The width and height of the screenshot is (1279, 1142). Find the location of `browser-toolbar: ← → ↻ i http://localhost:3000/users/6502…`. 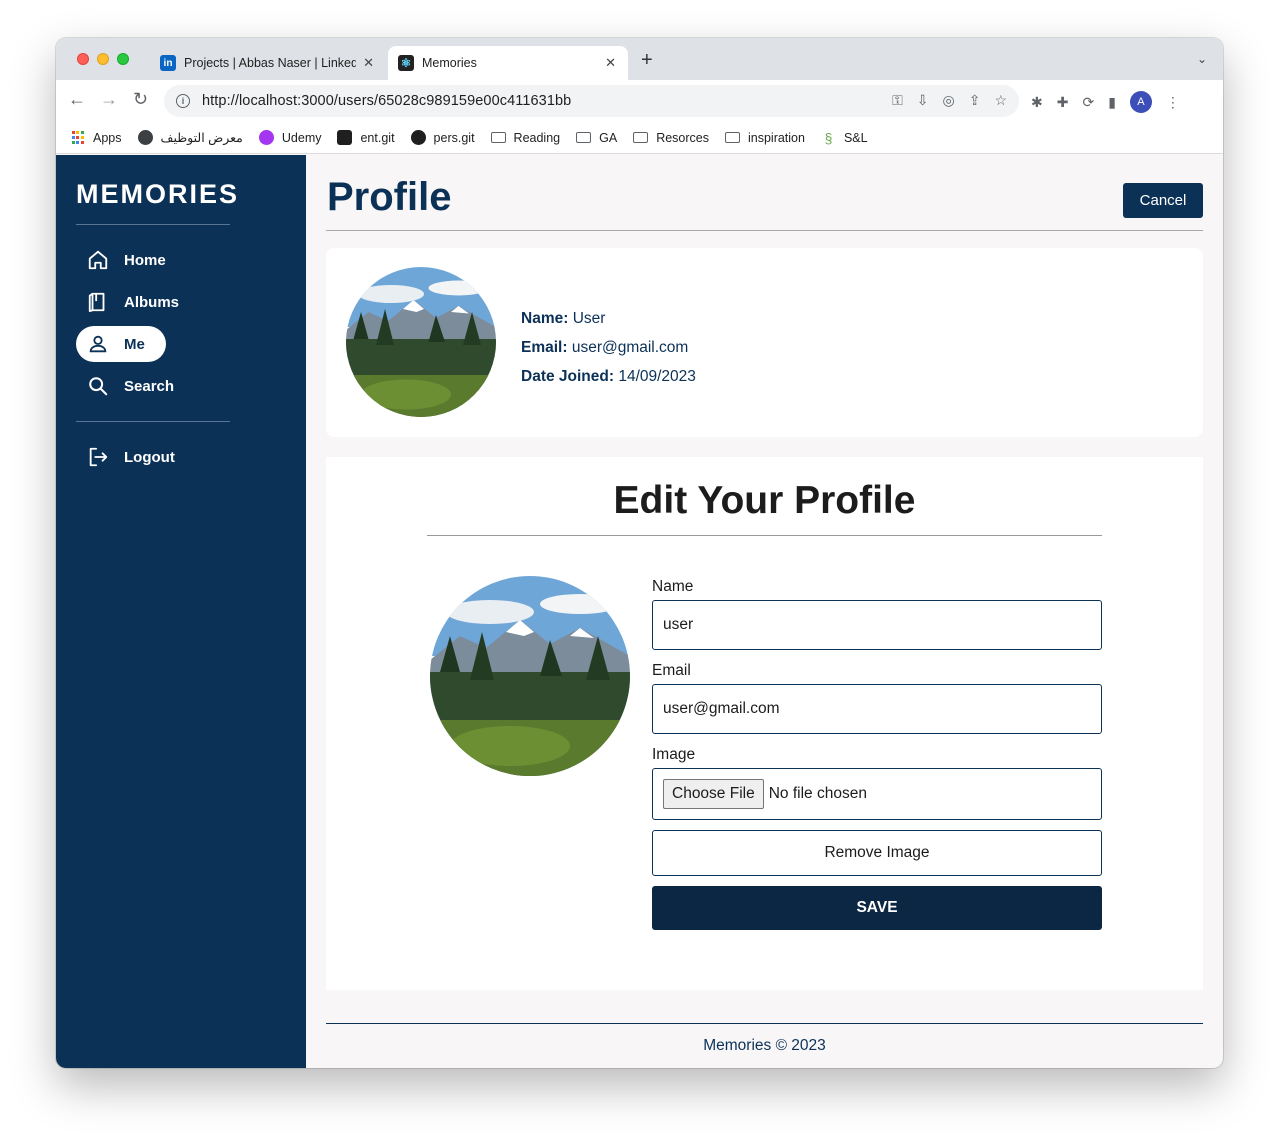

browser-toolbar: ← → ↻ i http://localhost:3000/users/6502… is located at coordinates (639, 101).